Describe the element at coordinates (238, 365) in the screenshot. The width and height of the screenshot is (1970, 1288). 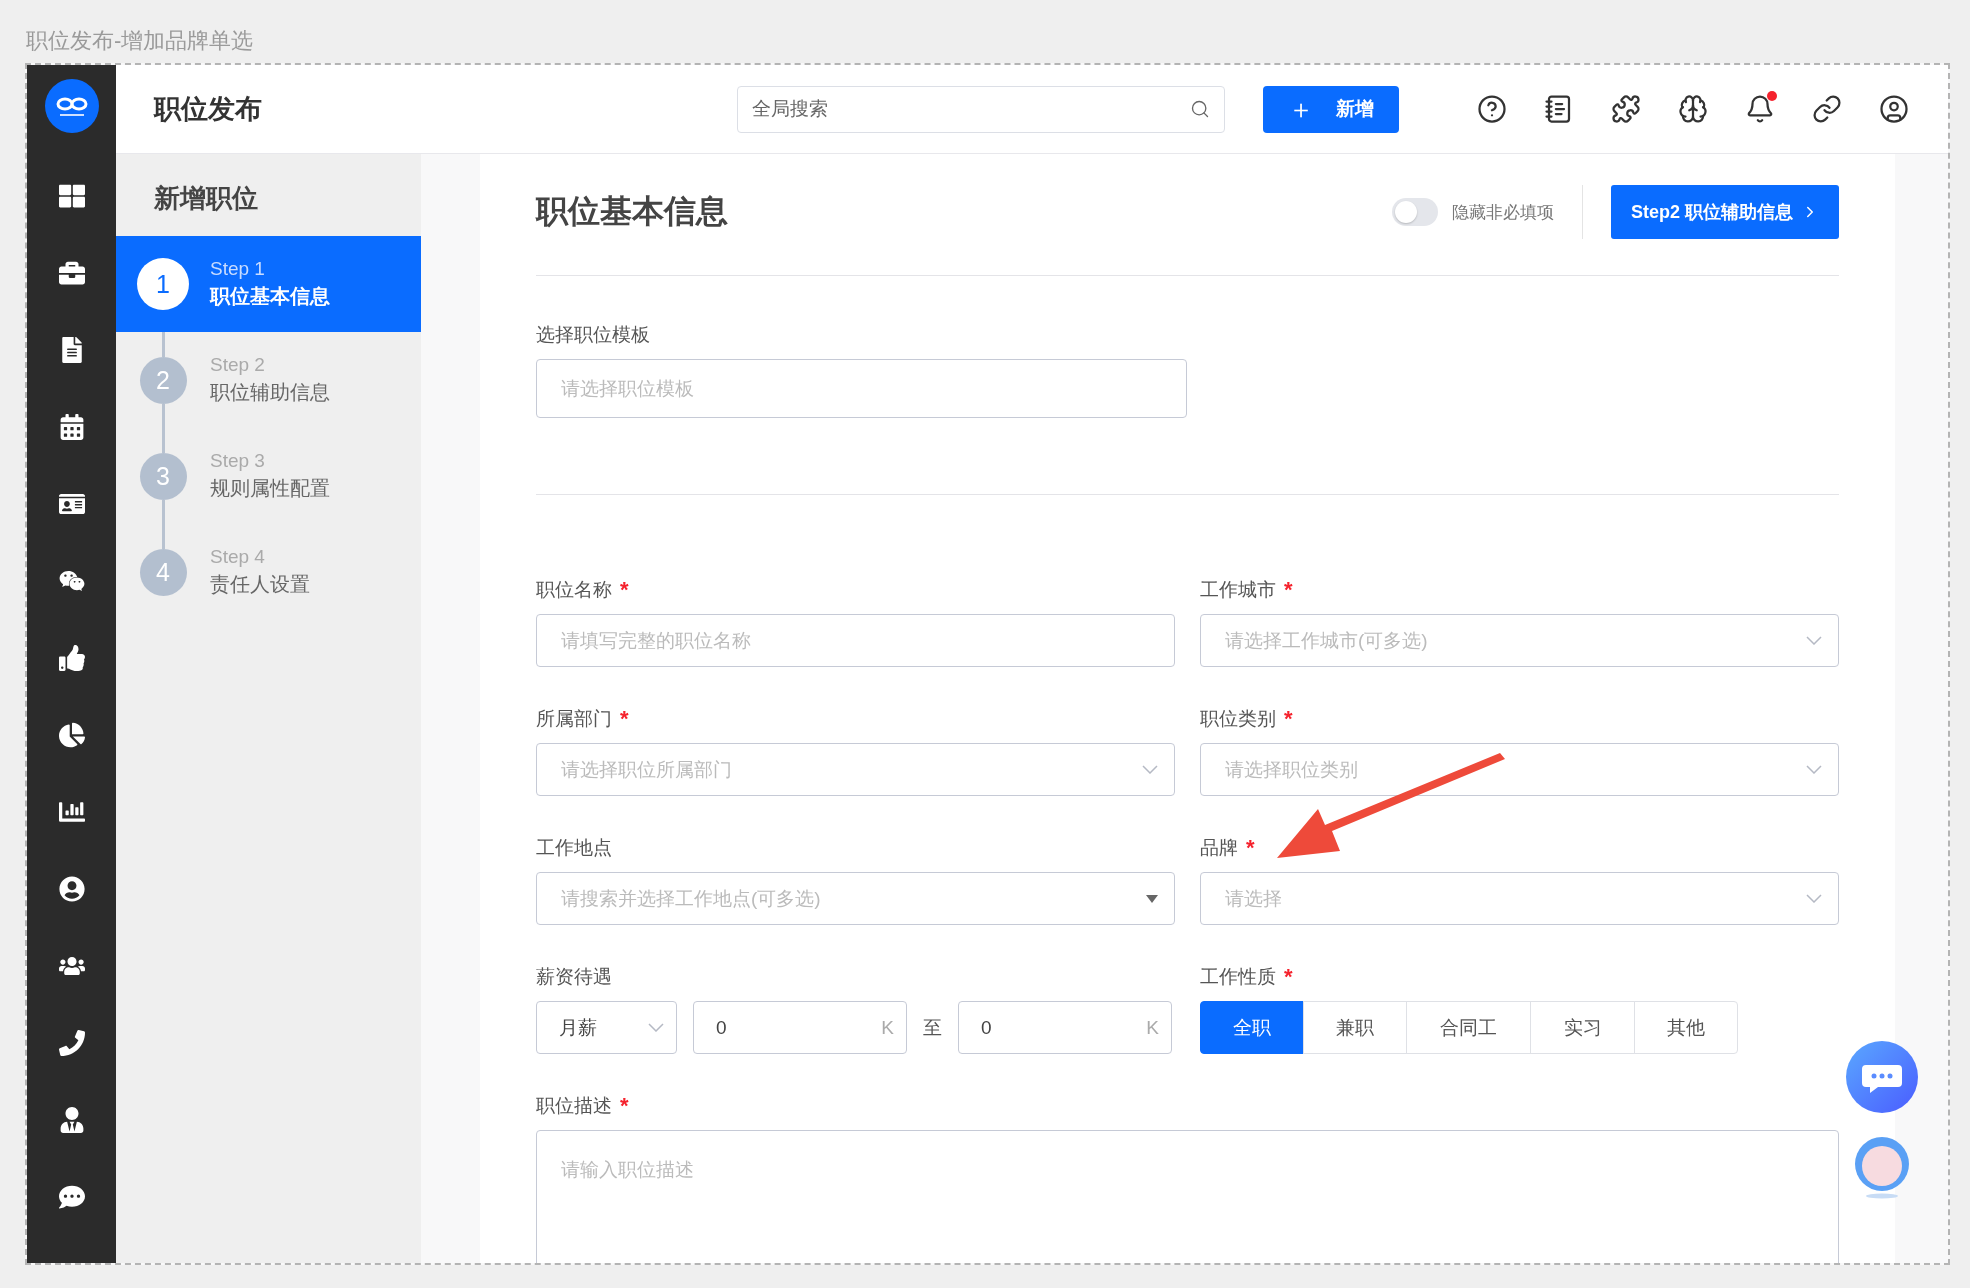
I see `step-caption: Step 2` at that location.